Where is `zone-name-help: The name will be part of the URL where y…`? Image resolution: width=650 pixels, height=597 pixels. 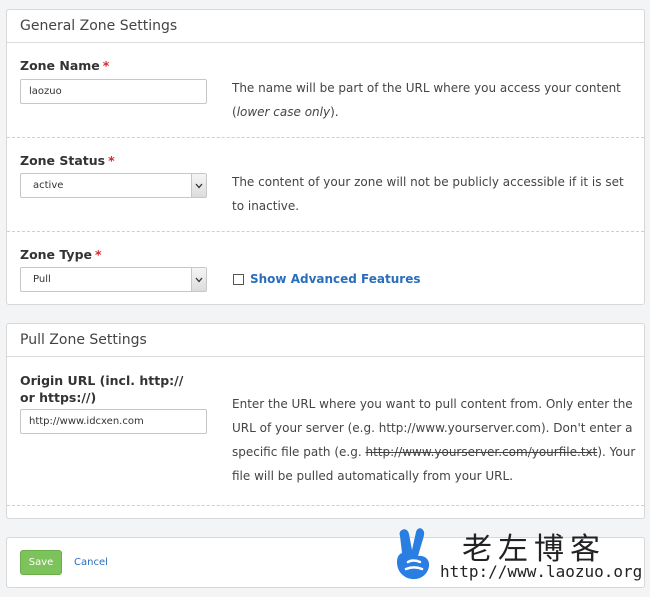 zone-name-help: The name will be part of the URL where y… is located at coordinates (426, 100).